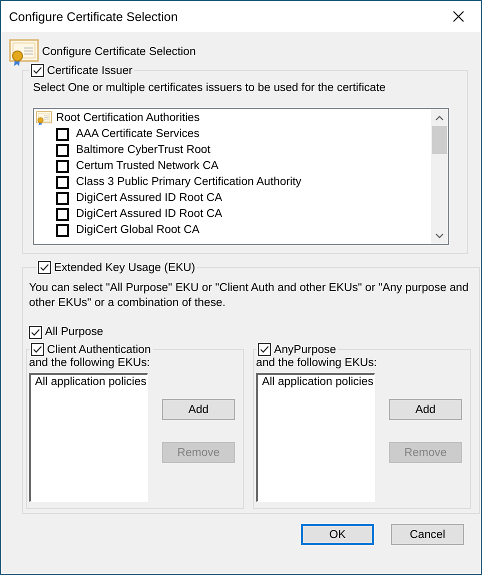 This screenshot has height=575, width=482. I want to click on tree-item: Baltimore CyberTrust Root, so click(143, 150).